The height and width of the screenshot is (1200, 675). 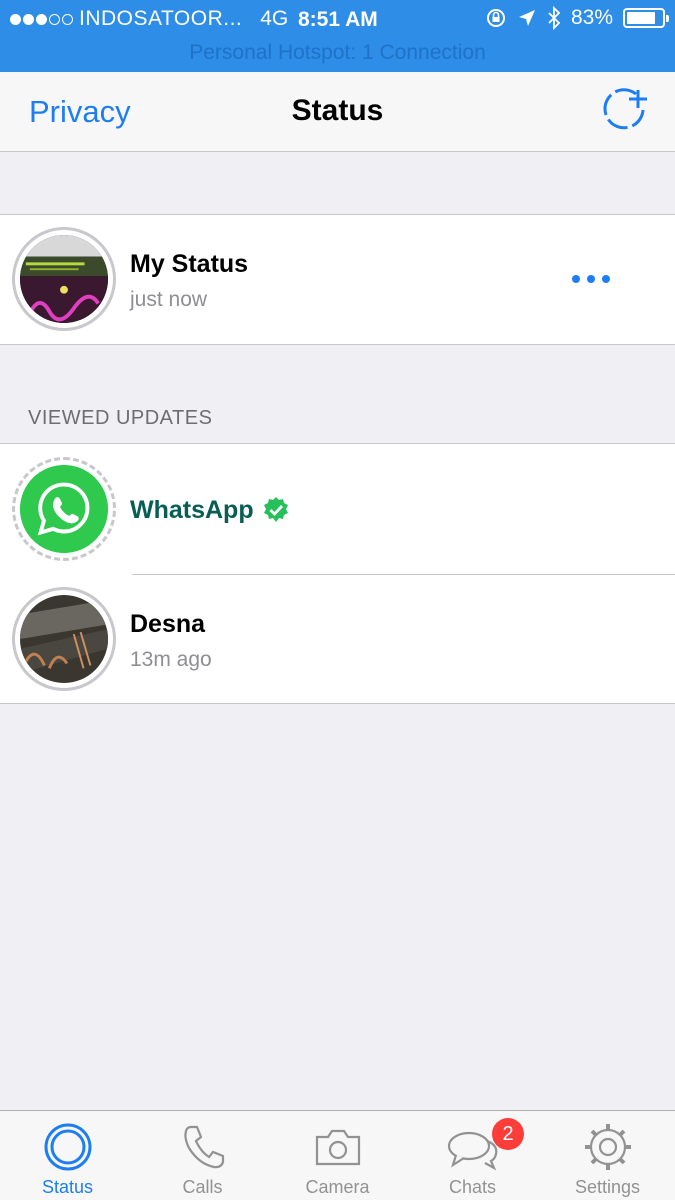 I want to click on tab-bar: Status Calls Camera Chats Settings, so click(x=337, y=1155).